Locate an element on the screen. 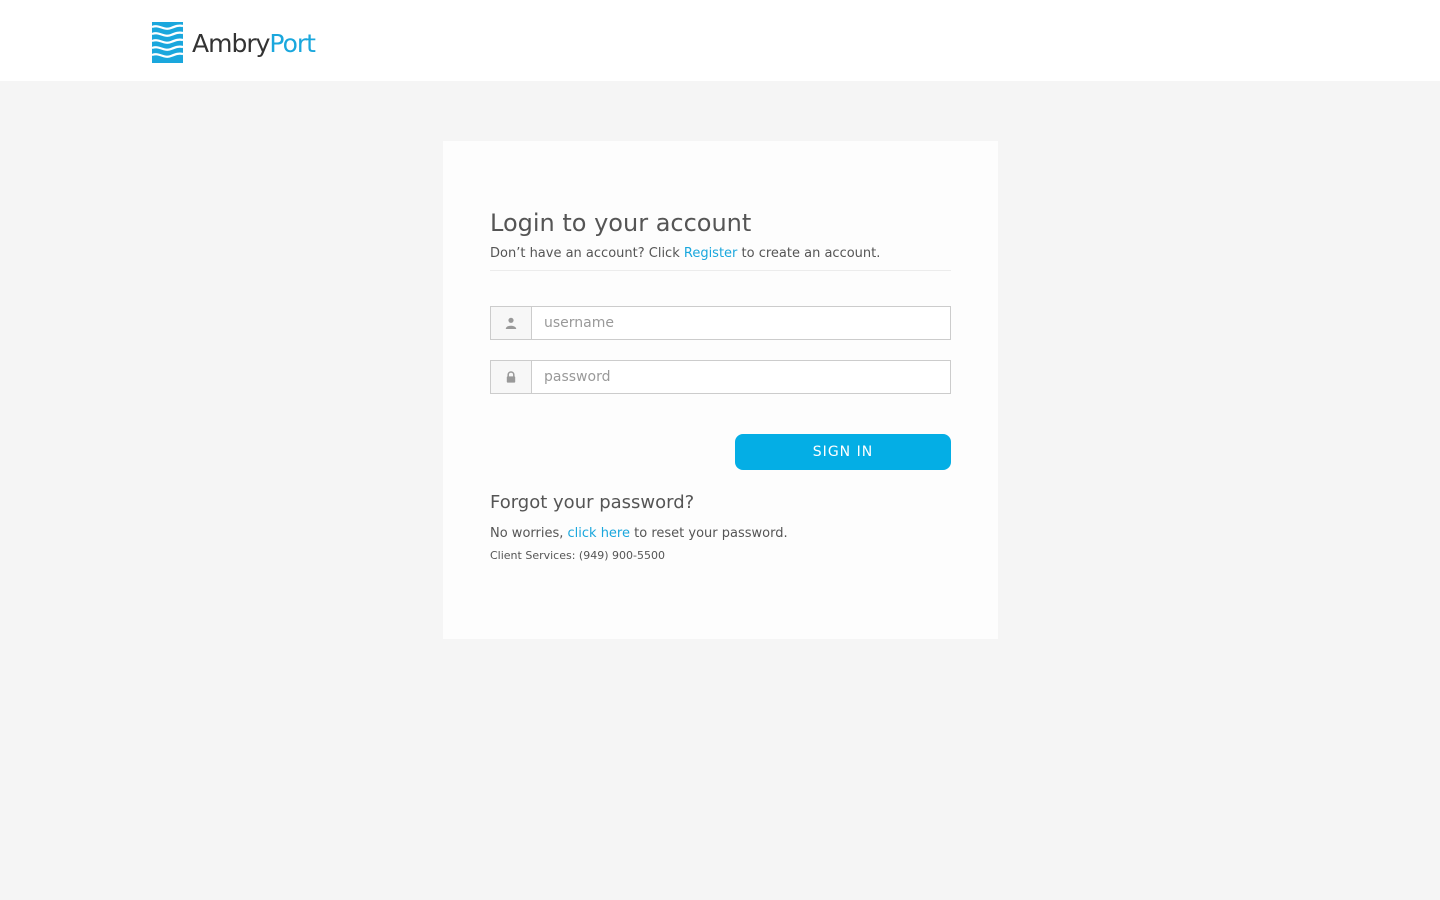 The width and height of the screenshot is (1440, 900). user-icon is located at coordinates (511, 323).